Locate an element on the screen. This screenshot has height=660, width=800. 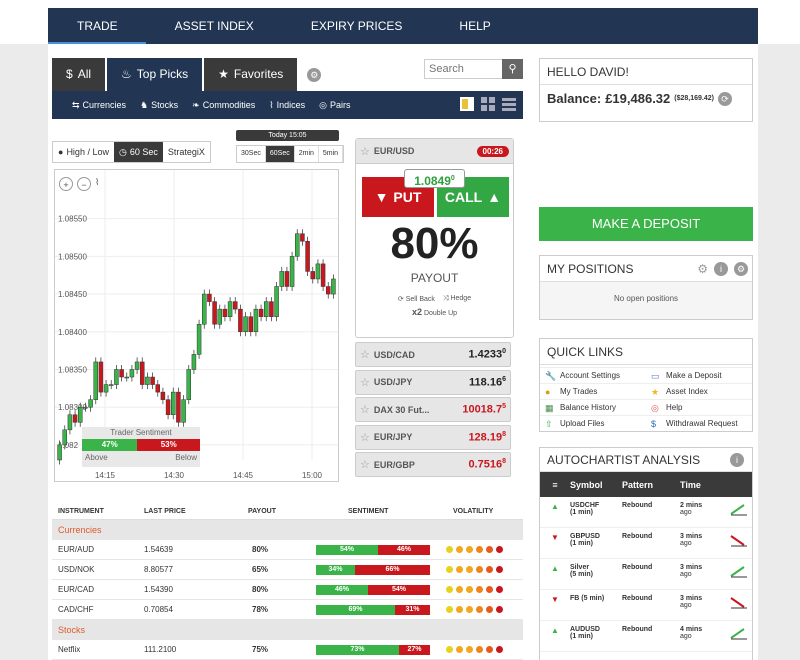
zoom-out-icon: − is located at coordinates (84, 184).